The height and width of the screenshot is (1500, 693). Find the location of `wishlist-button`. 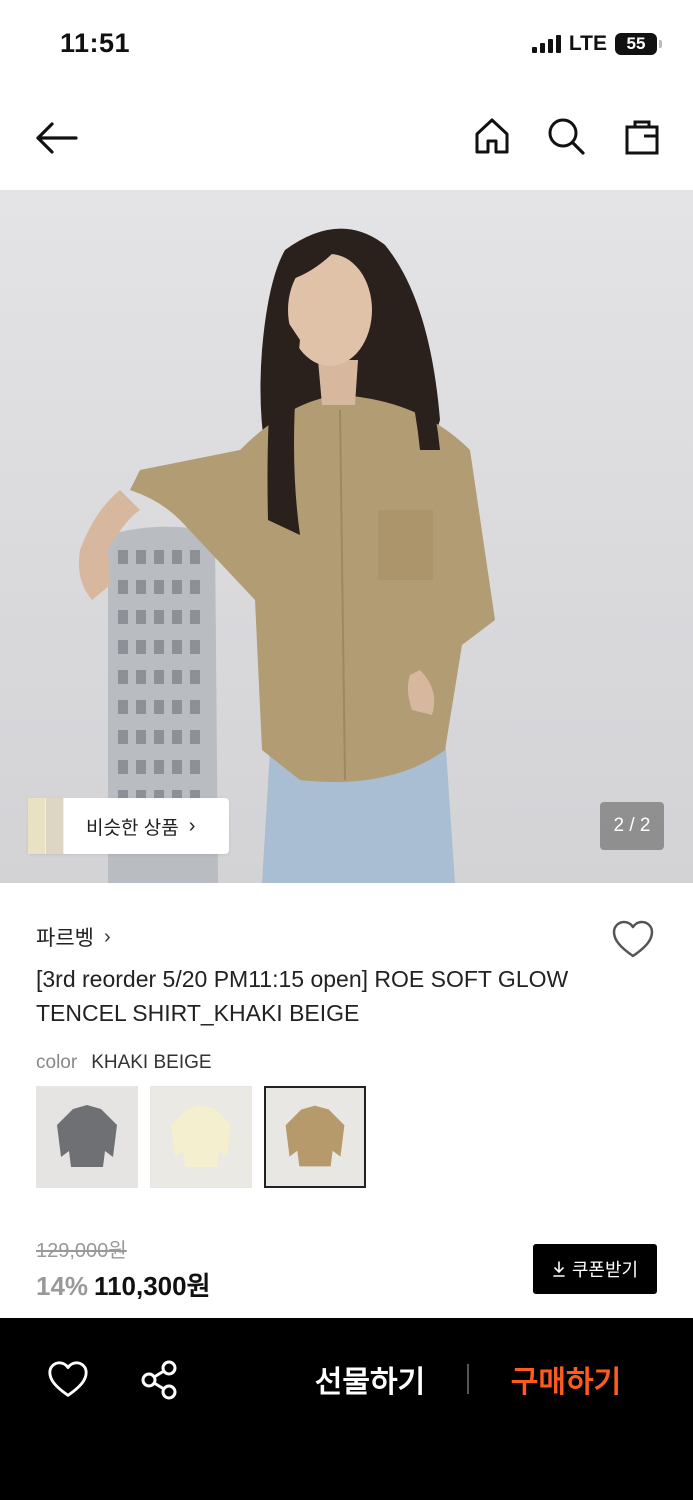

wishlist-button is located at coordinates (633, 940).